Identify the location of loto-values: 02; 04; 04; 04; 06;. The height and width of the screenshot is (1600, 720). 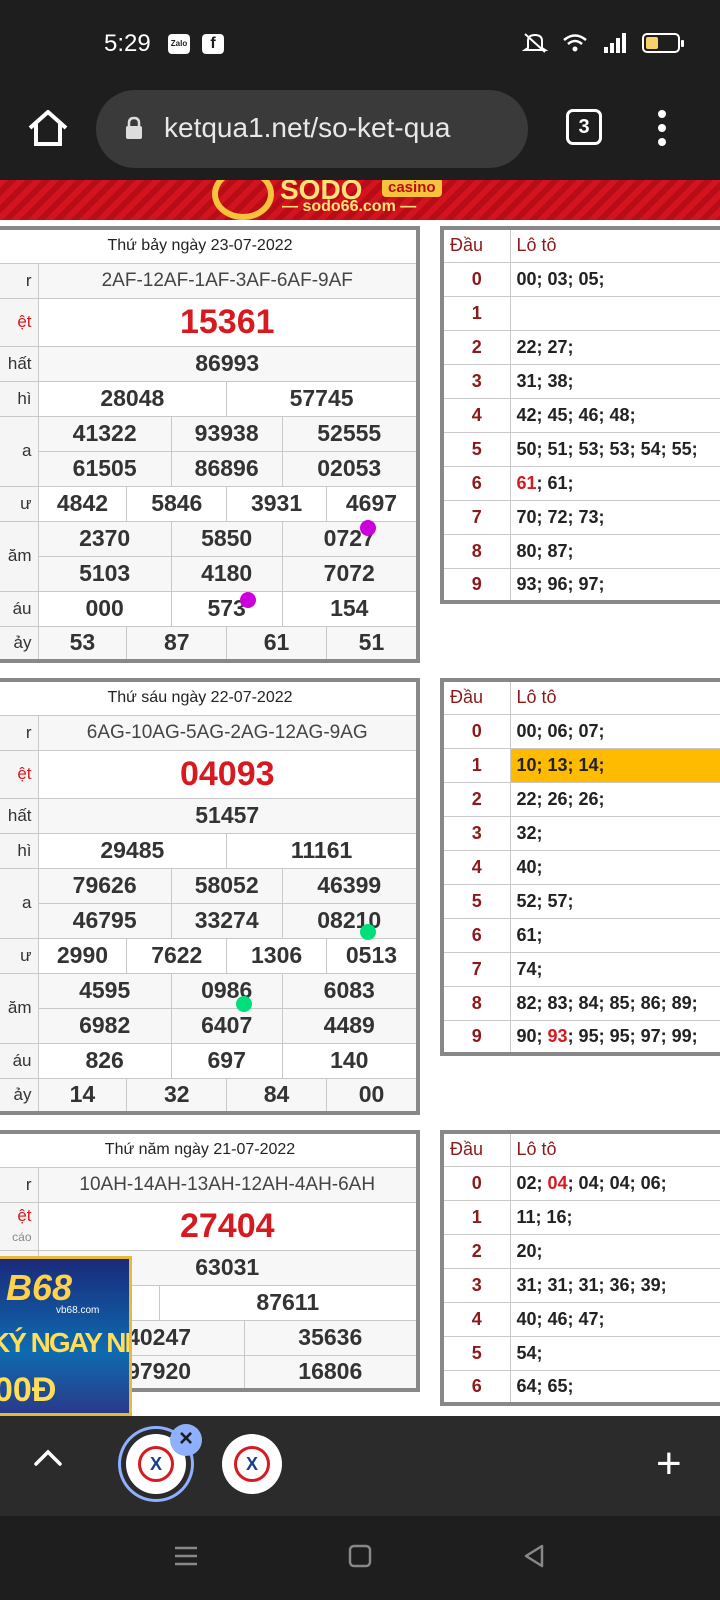
(614, 1183).